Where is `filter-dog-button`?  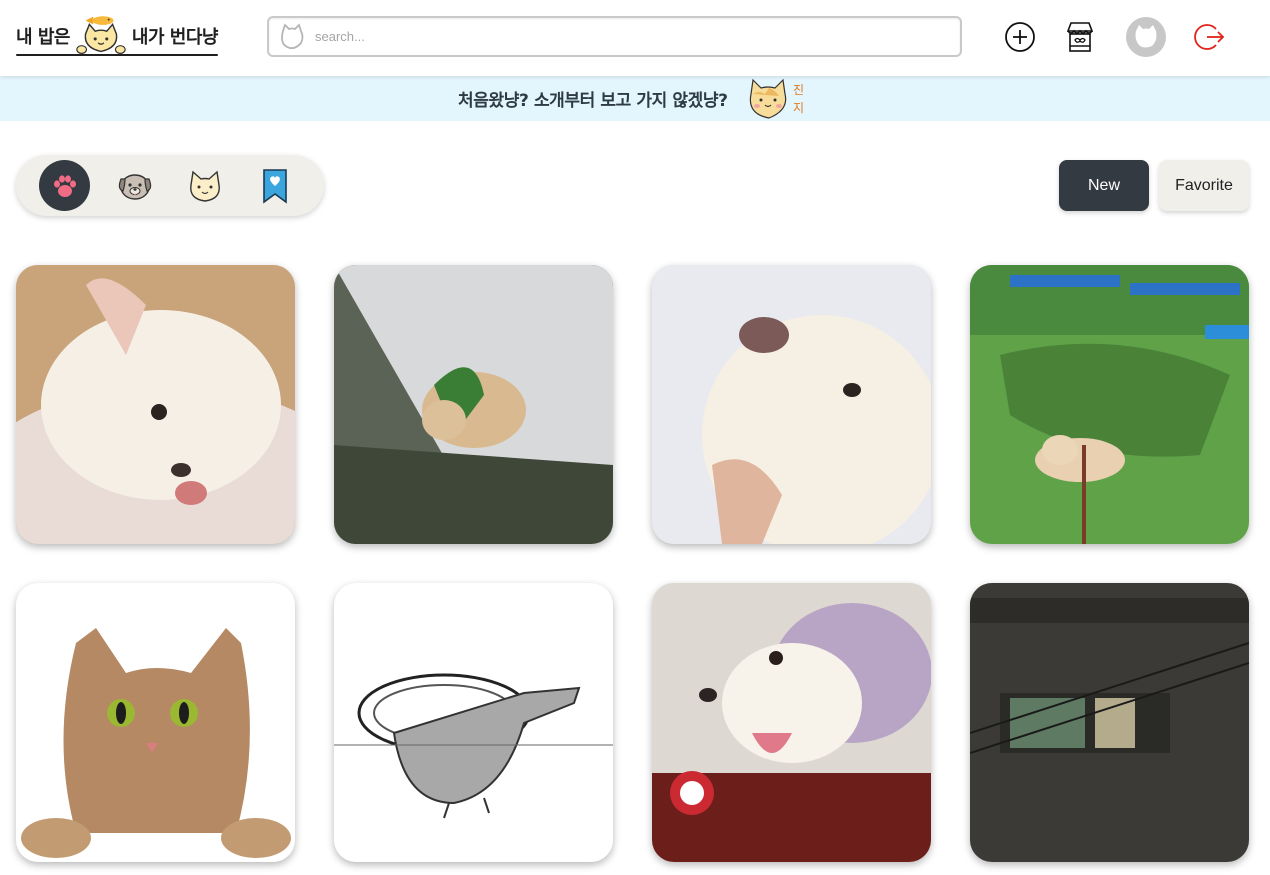
filter-dog-button is located at coordinates (134, 185).